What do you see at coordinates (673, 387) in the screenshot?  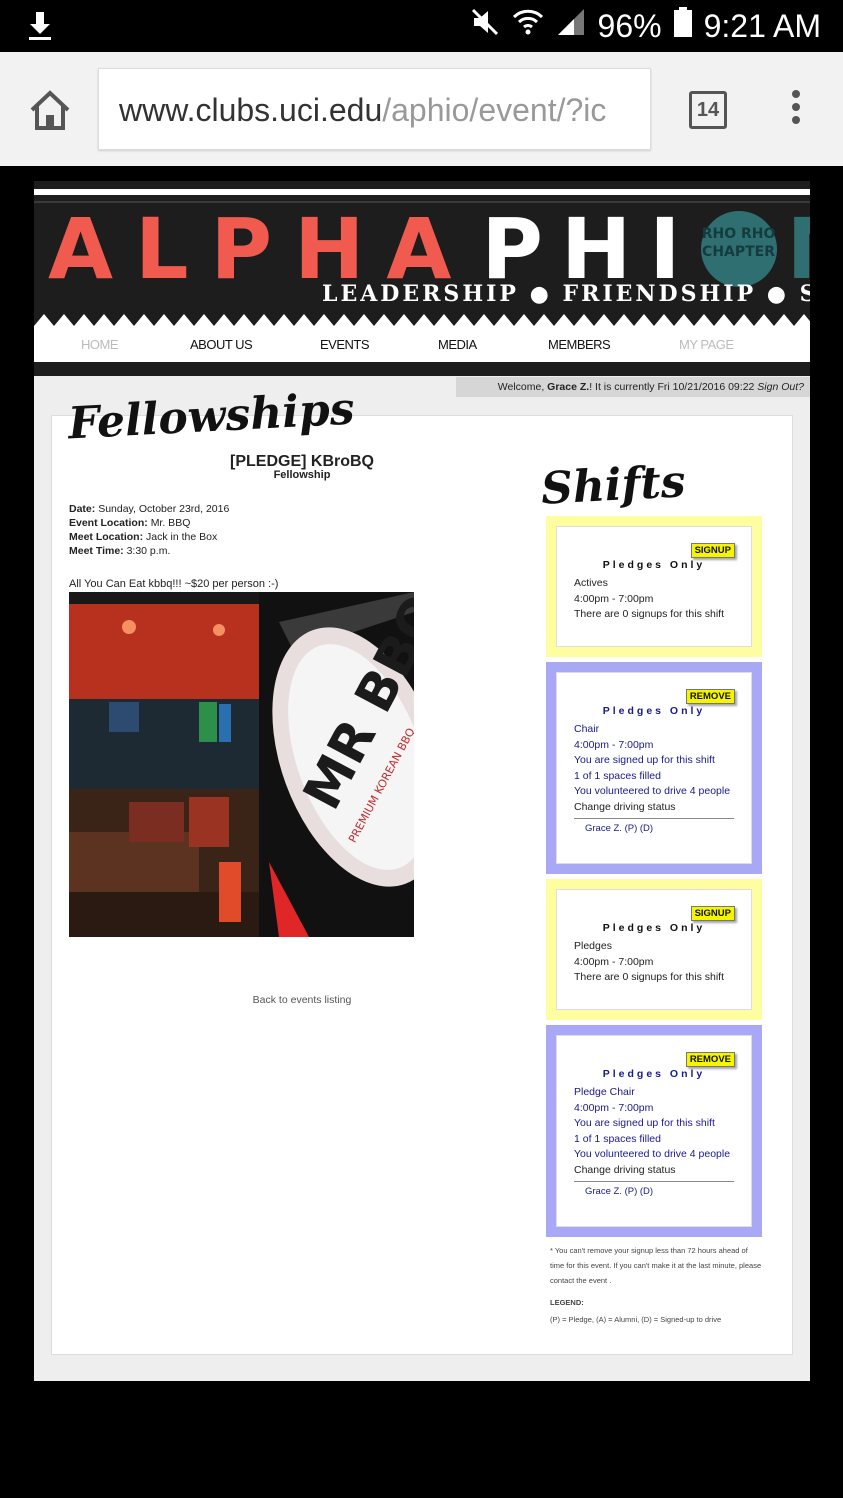 I see `welcome-time: ! It is currently Fri 10/21/2016 09:22` at bounding box center [673, 387].